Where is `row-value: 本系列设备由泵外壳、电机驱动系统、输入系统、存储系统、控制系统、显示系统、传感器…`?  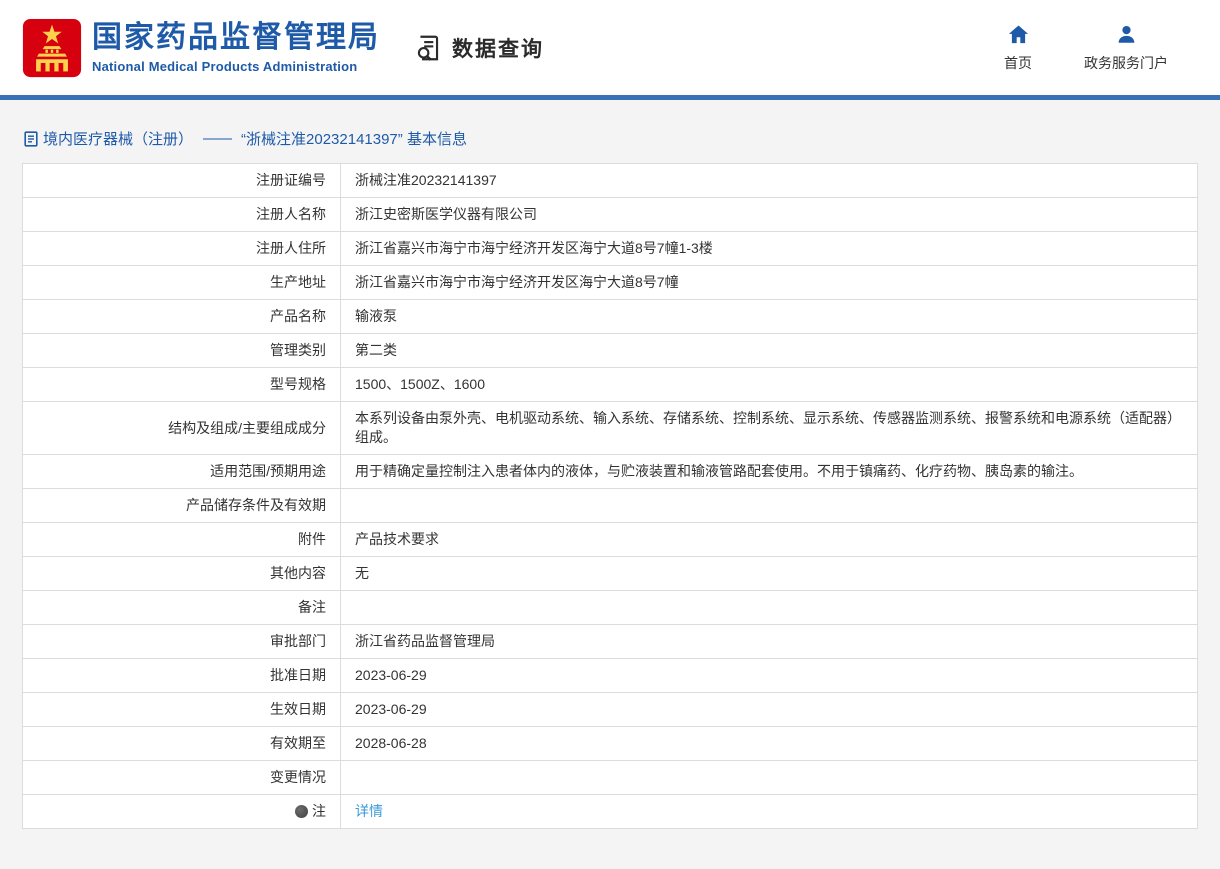 row-value: 本系列设备由泵外壳、电机驱动系统、输入系统、存储系统、控制系统、显示系统、传感器… is located at coordinates (769, 428).